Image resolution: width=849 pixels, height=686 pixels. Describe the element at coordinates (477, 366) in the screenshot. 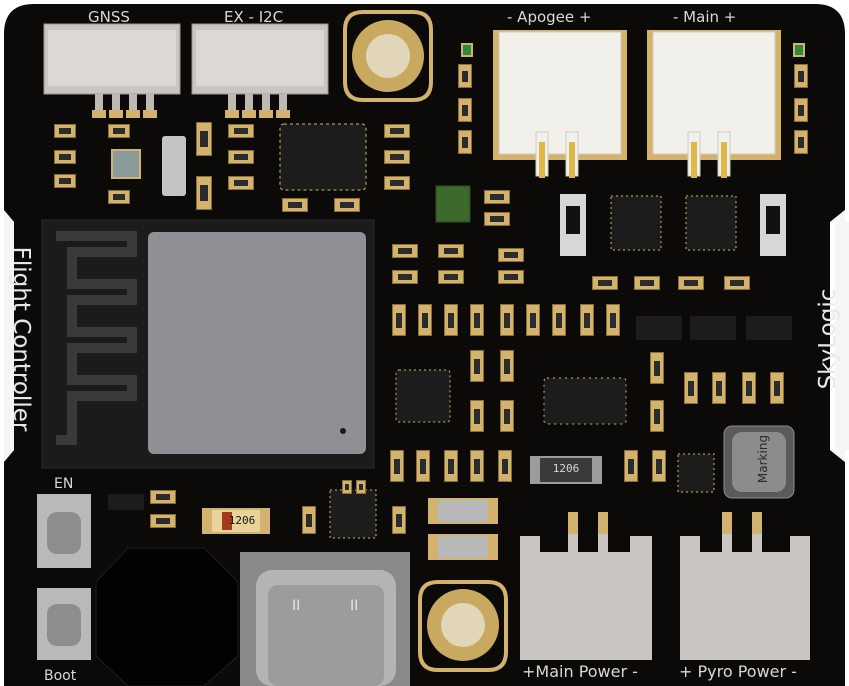

I see `smd-c12` at that location.